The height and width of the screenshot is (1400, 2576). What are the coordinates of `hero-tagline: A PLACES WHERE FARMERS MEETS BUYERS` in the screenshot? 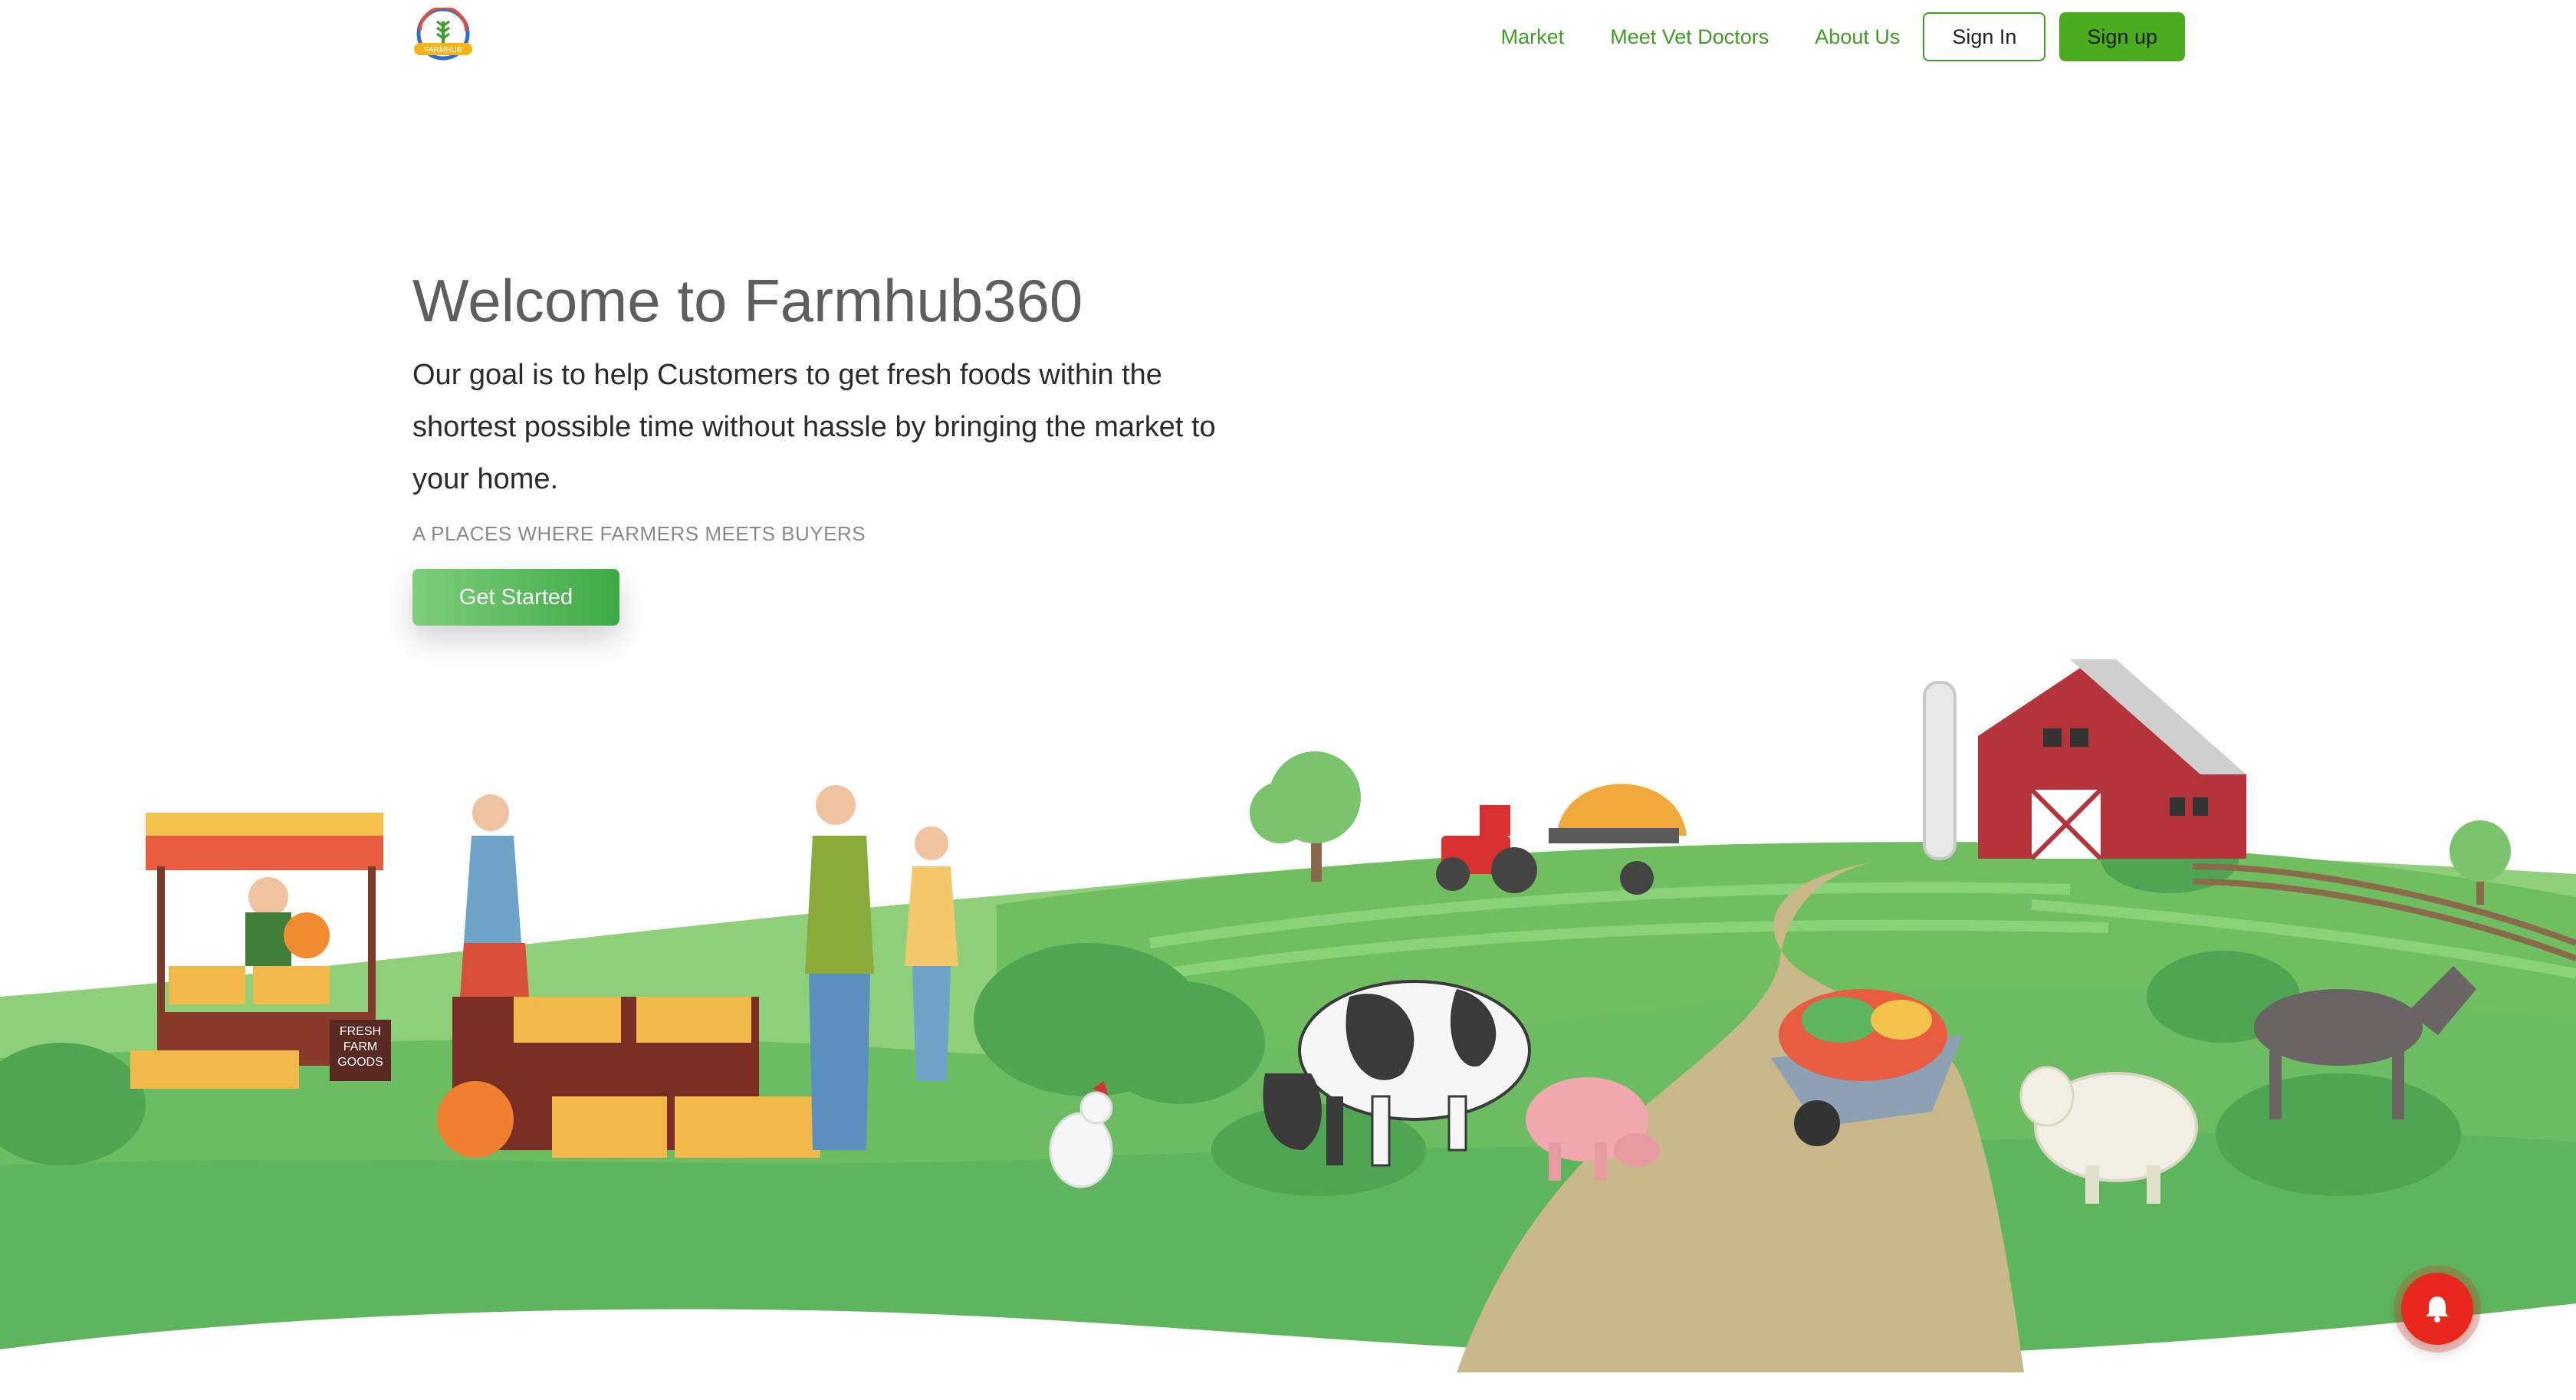 It's located at (639, 533).